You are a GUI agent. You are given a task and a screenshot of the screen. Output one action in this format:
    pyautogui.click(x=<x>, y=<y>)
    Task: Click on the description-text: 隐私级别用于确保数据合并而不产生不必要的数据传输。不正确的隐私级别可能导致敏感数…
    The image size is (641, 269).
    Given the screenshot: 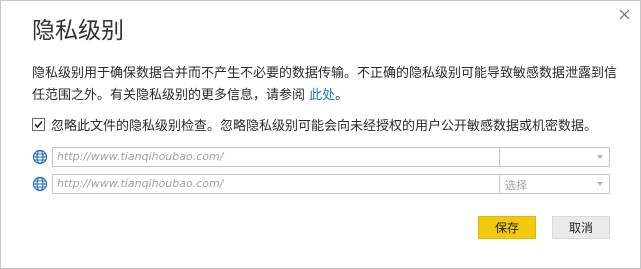 What is the action you would take?
    pyautogui.click(x=324, y=85)
    